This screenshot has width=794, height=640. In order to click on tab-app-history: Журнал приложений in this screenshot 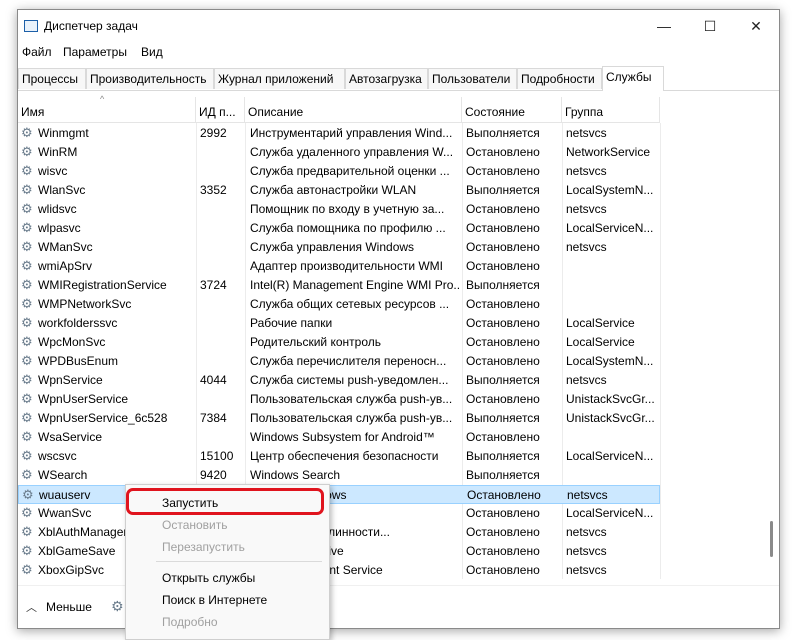, I will do `click(279, 78)`.